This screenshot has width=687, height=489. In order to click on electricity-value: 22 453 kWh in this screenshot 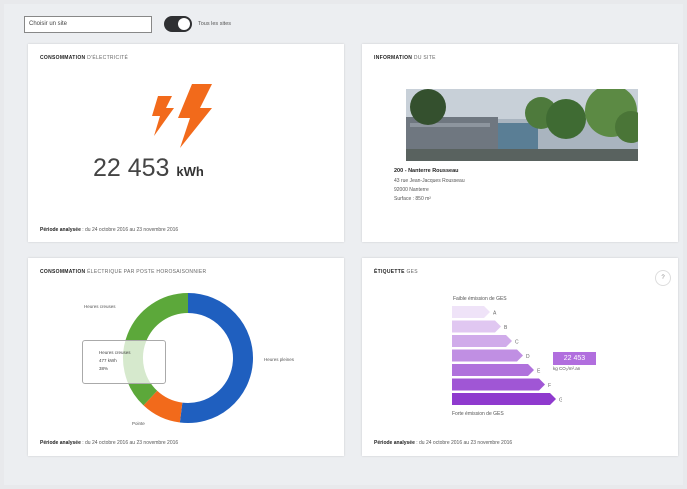, I will do `click(148, 168)`.